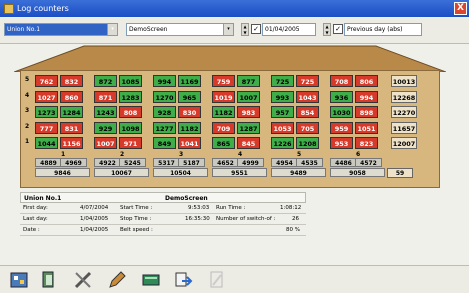  What do you see at coordinates (71, 143) in the screenshot?
I see `counter-cell: 1156` at bounding box center [71, 143].